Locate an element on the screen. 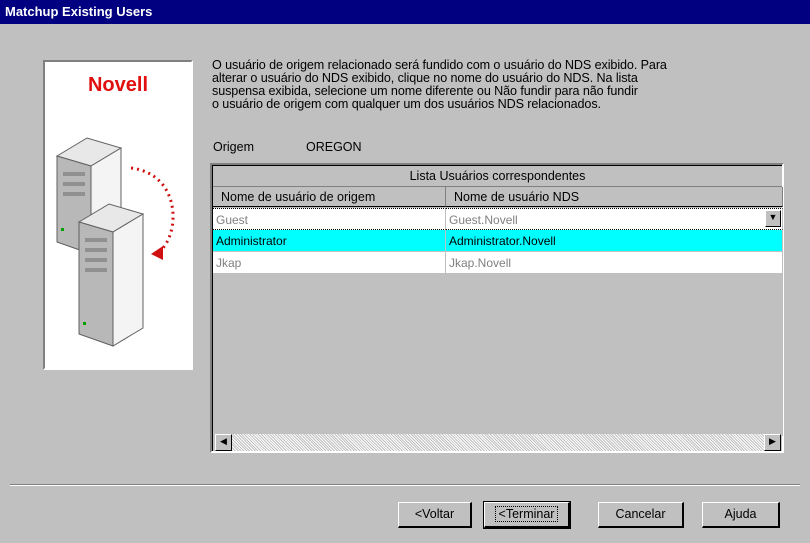 The width and height of the screenshot is (810, 543). dropdown-arrow-icon: ▼ is located at coordinates (773, 218).